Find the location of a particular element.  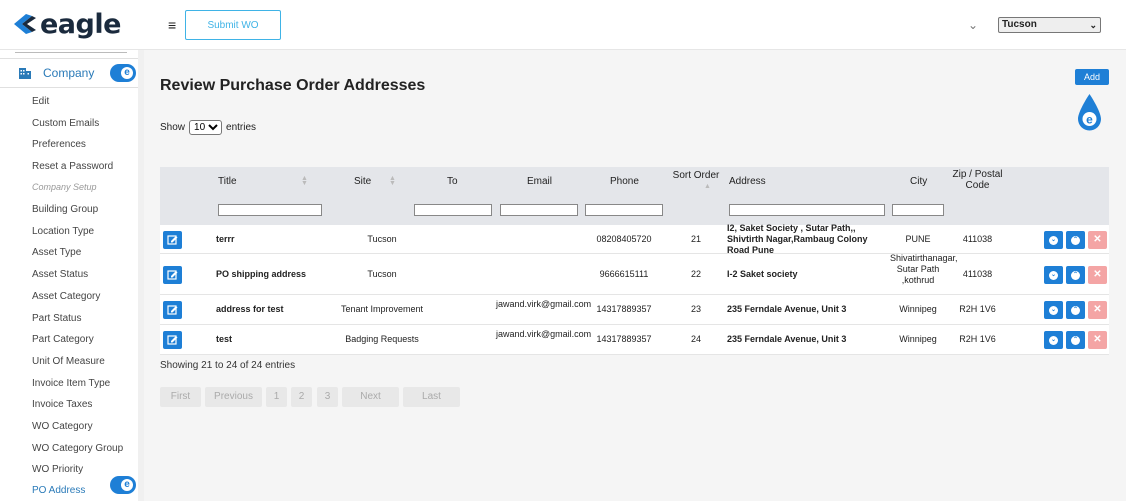

sidebar-item: Invoice Taxes is located at coordinates (62, 404).